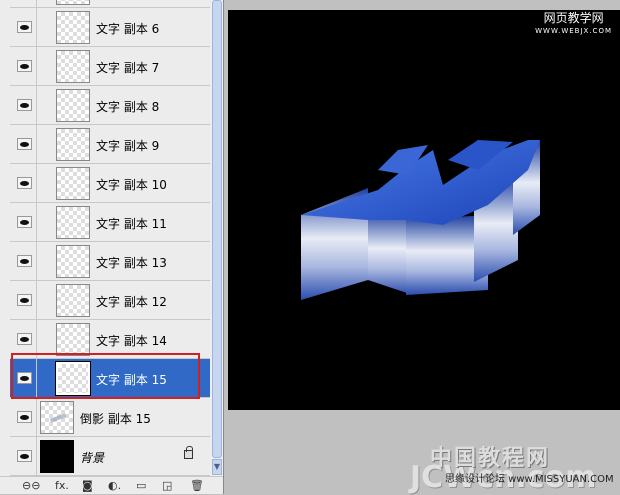  What do you see at coordinates (31, 486) in the screenshot?
I see `link-icon: ⊖⊖` at bounding box center [31, 486].